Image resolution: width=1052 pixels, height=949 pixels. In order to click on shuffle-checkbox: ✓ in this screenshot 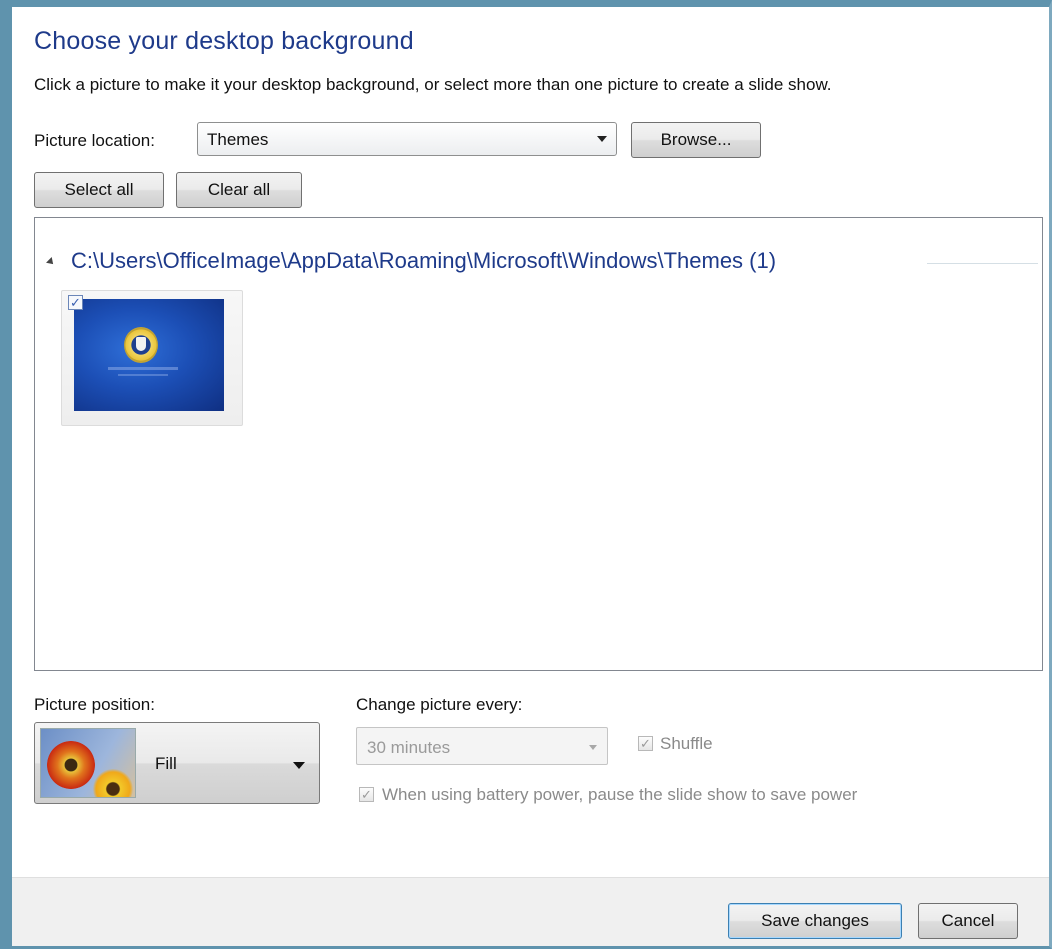, I will do `click(645, 743)`.